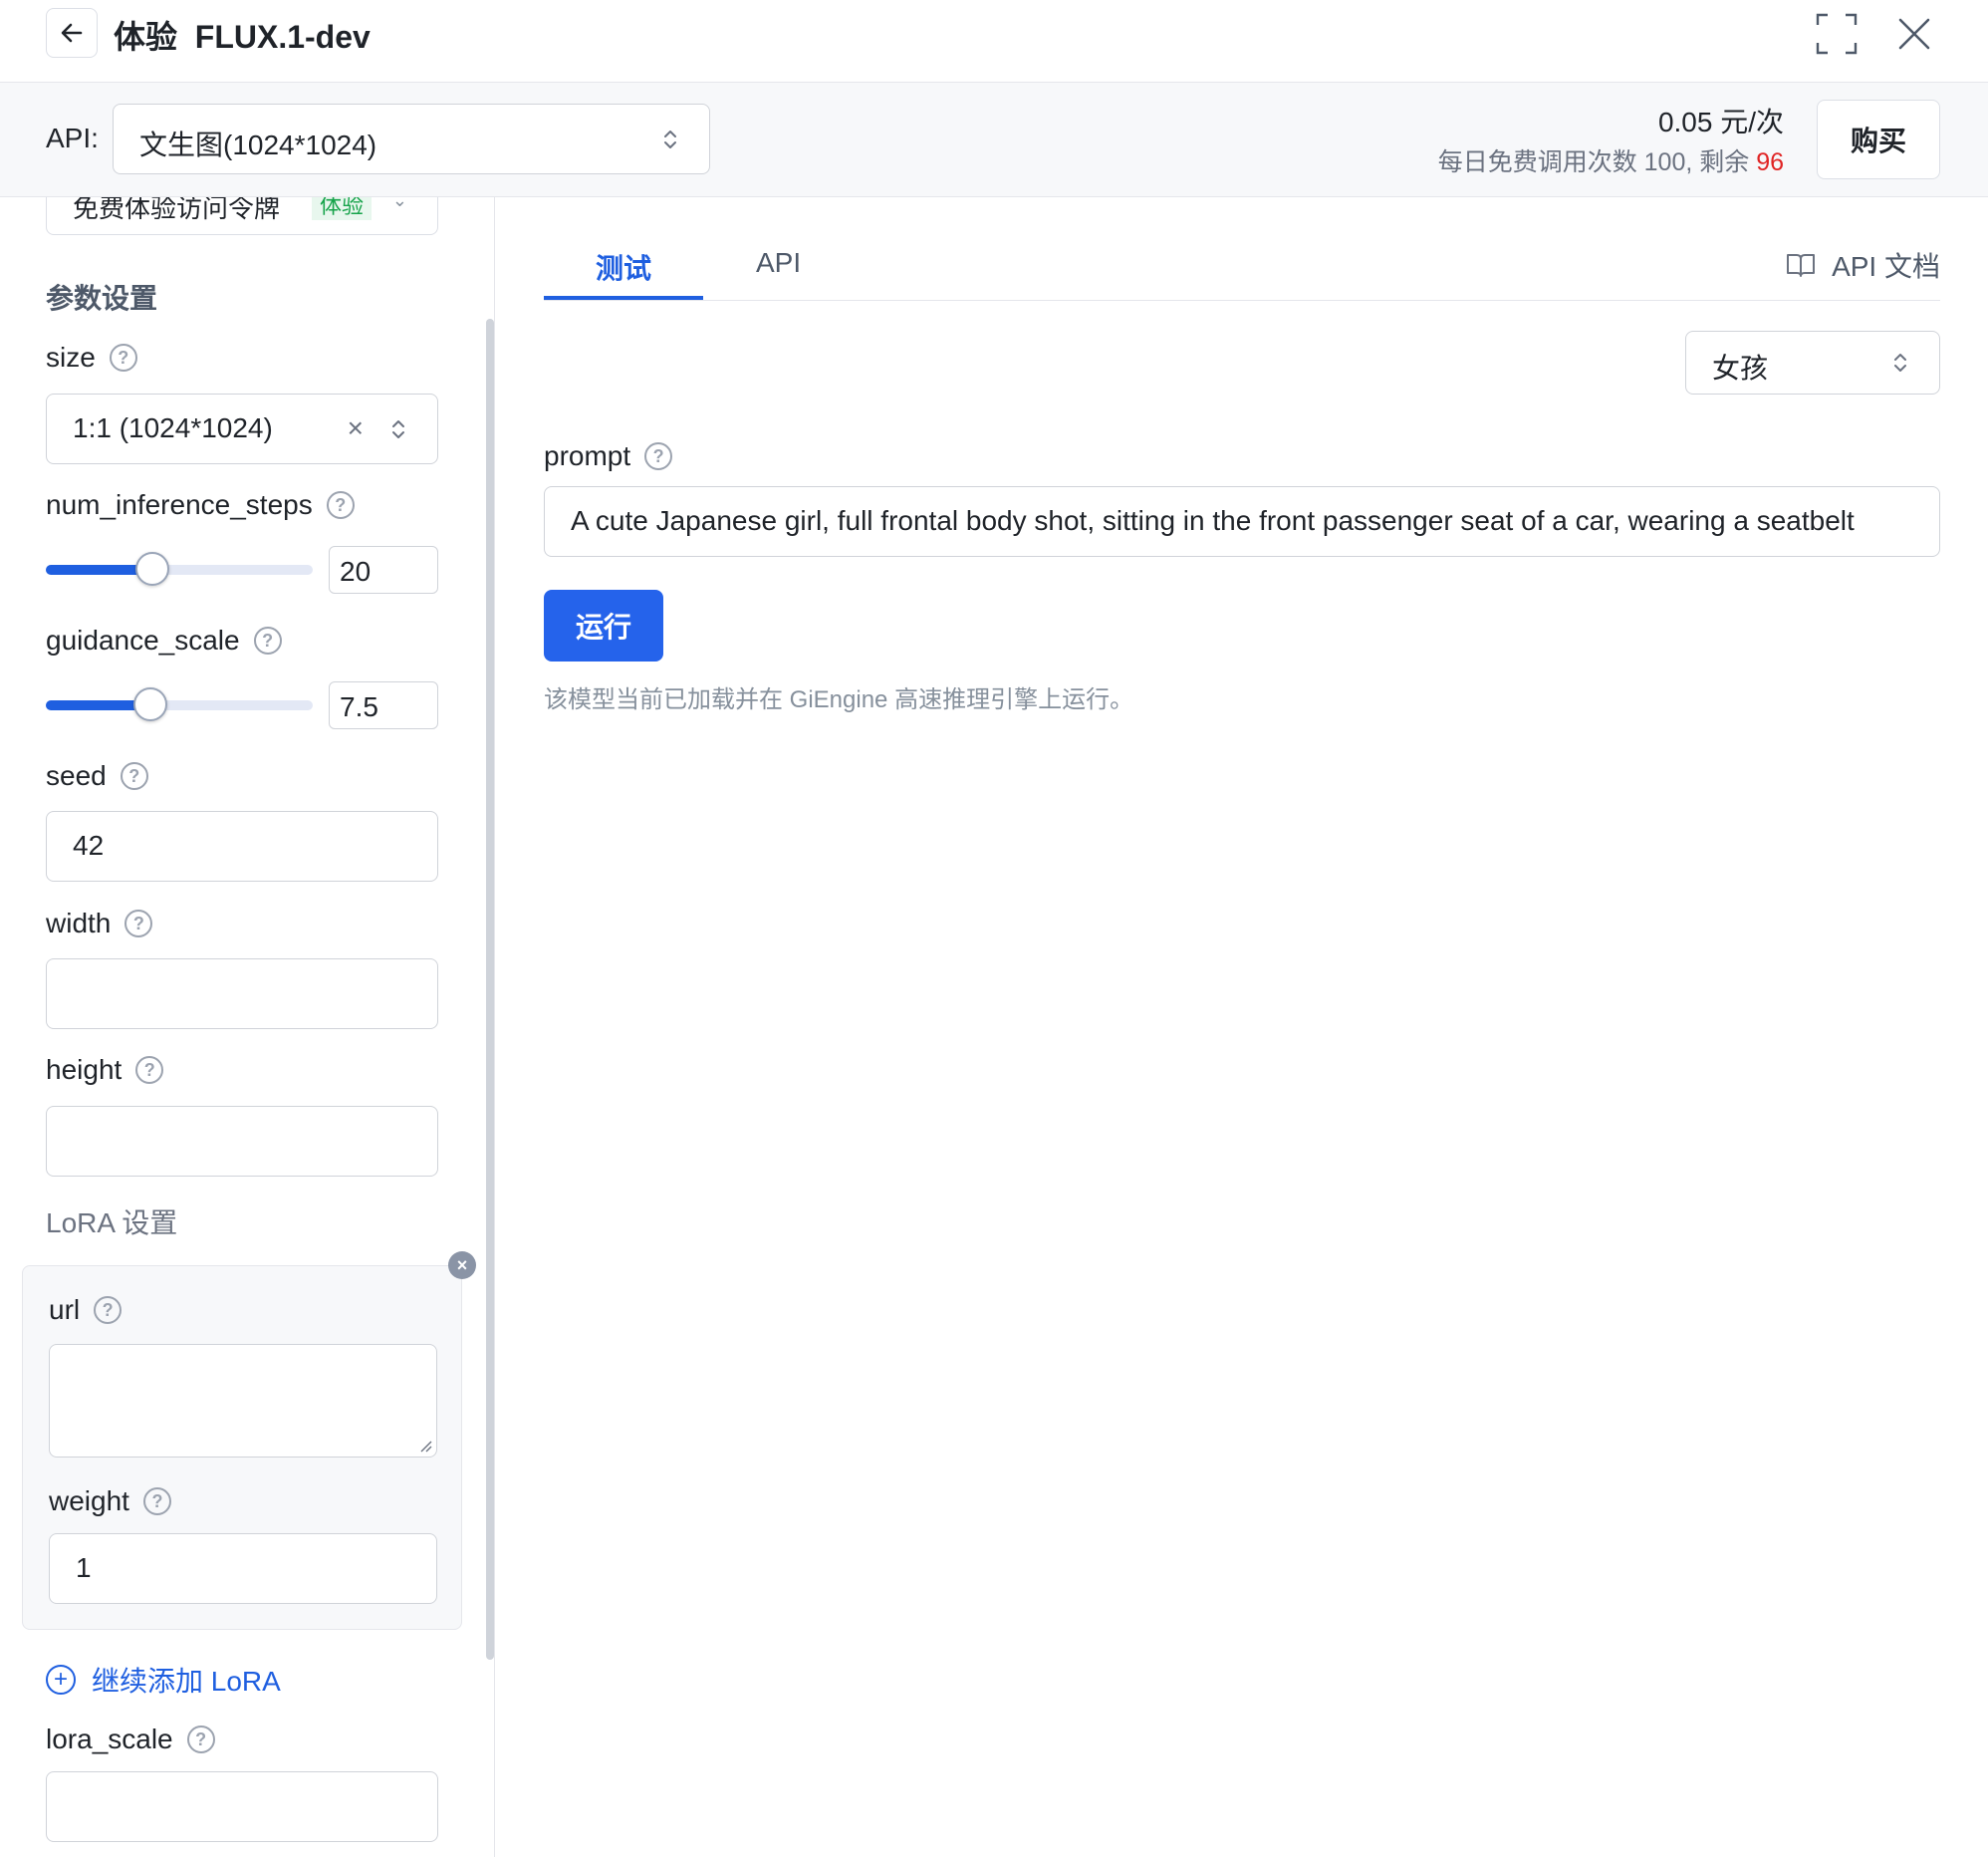 The width and height of the screenshot is (1988, 1857). I want to click on height-label: height ?, so click(105, 1070).